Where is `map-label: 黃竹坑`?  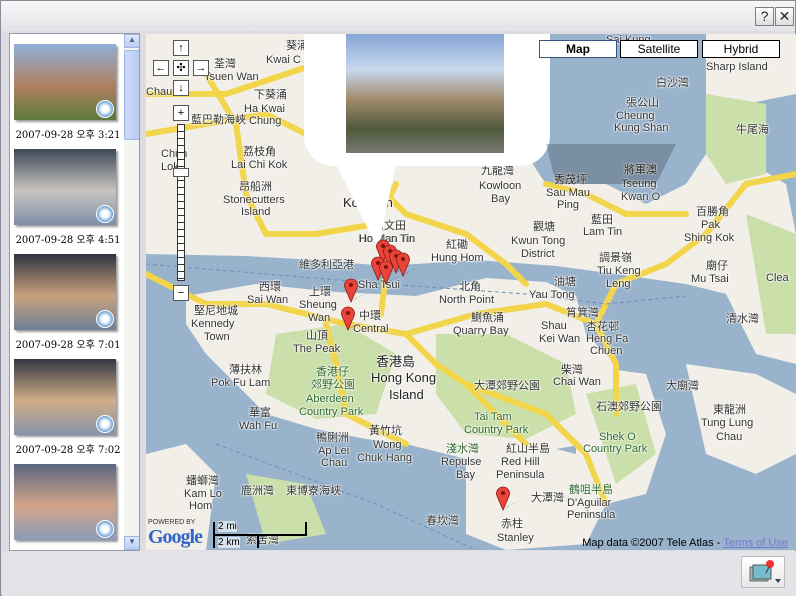 map-label: 黃竹坑 is located at coordinates (385, 431).